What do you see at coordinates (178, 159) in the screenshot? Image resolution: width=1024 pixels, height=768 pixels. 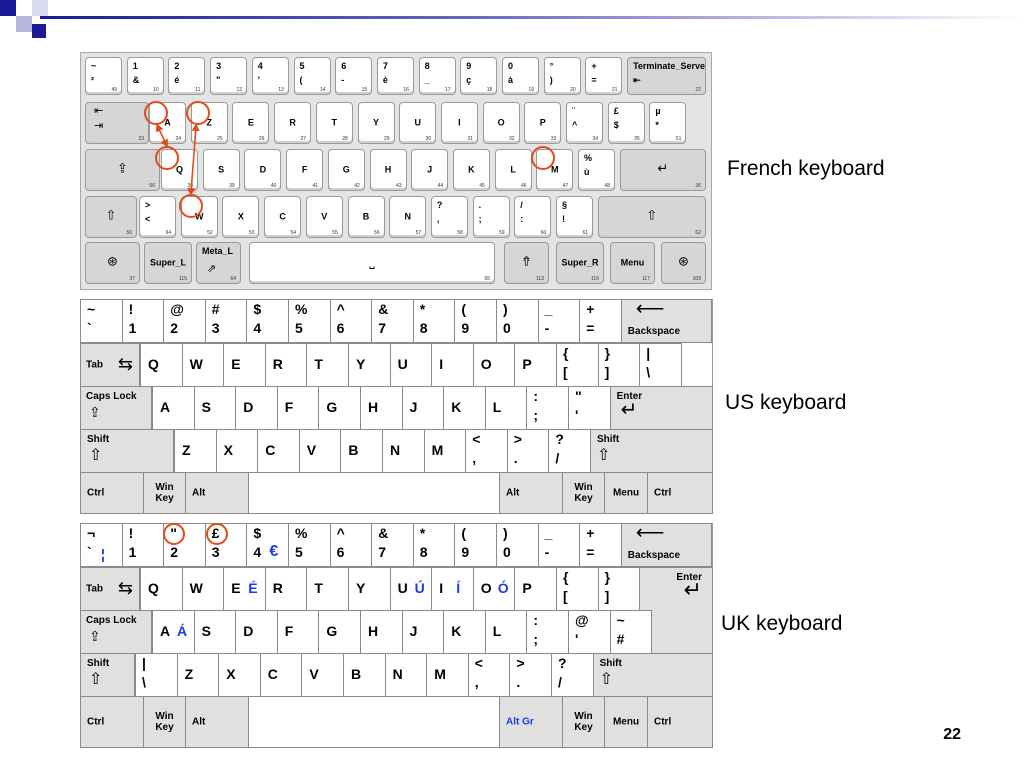 I see `swap-arrows` at bounding box center [178, 159].